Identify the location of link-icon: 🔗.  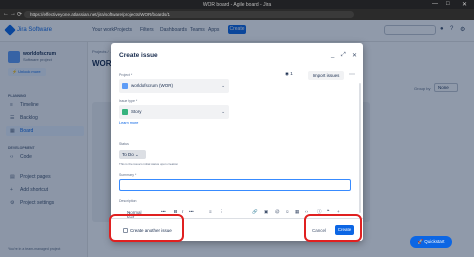
(255, 212).